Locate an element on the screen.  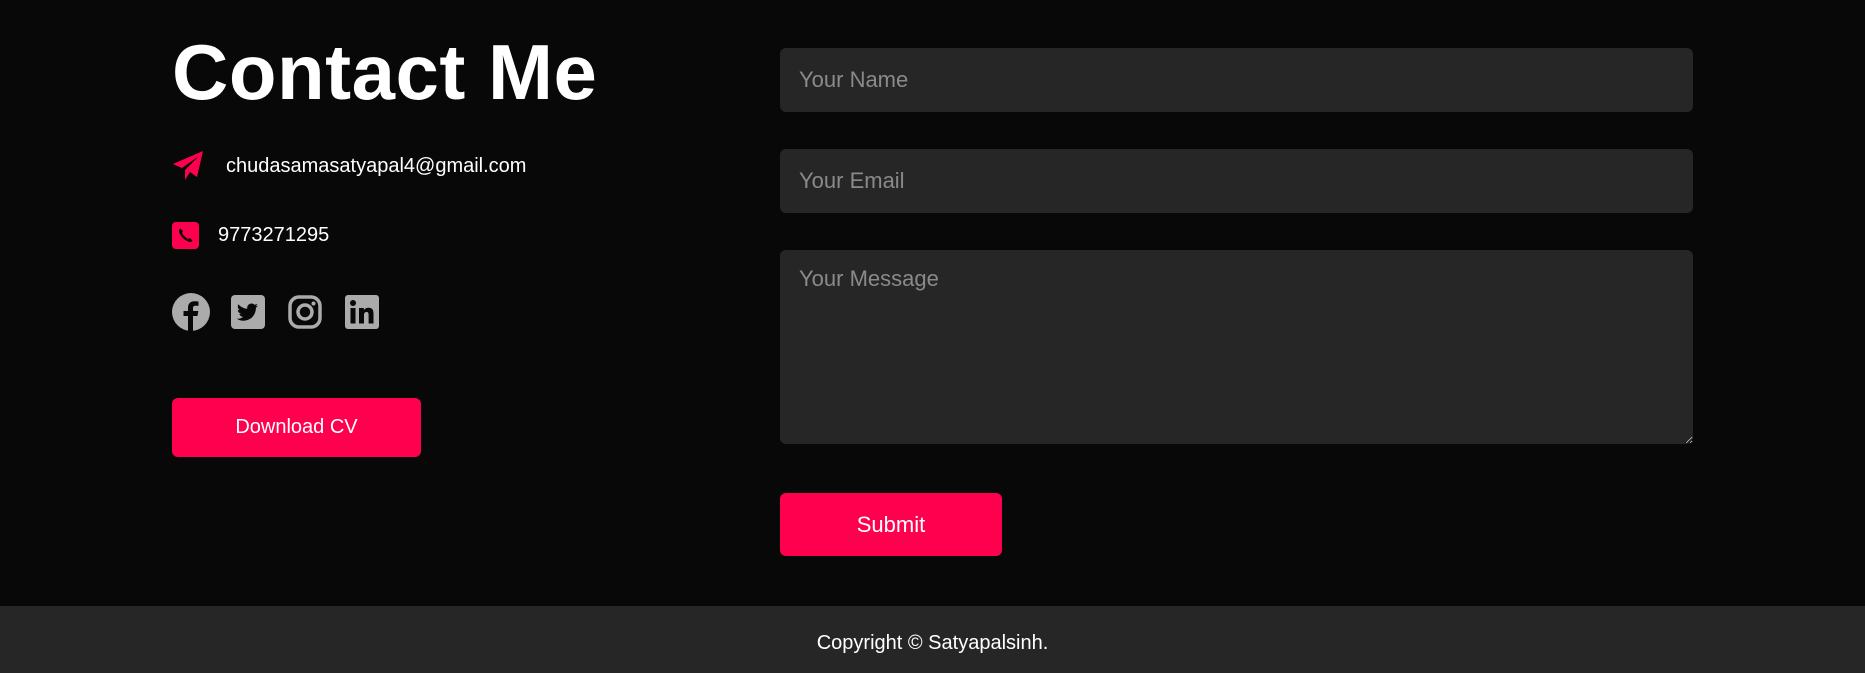
name-input is located at coordinates (1236, 80).